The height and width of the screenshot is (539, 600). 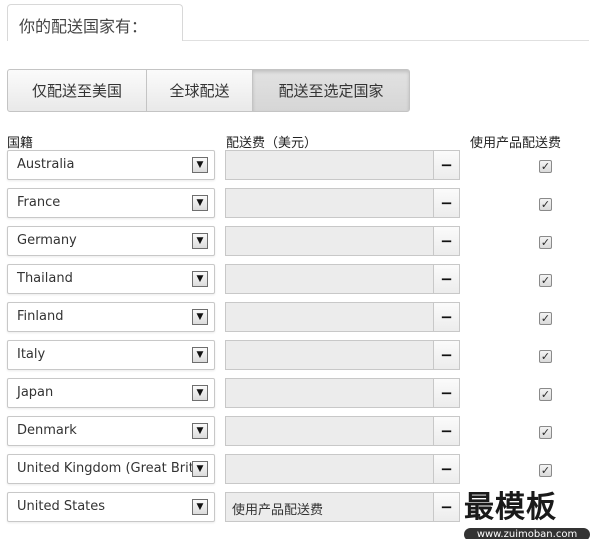 I want to click on country-row: Japan ▼ − ✓, so click(x=300, y=397).